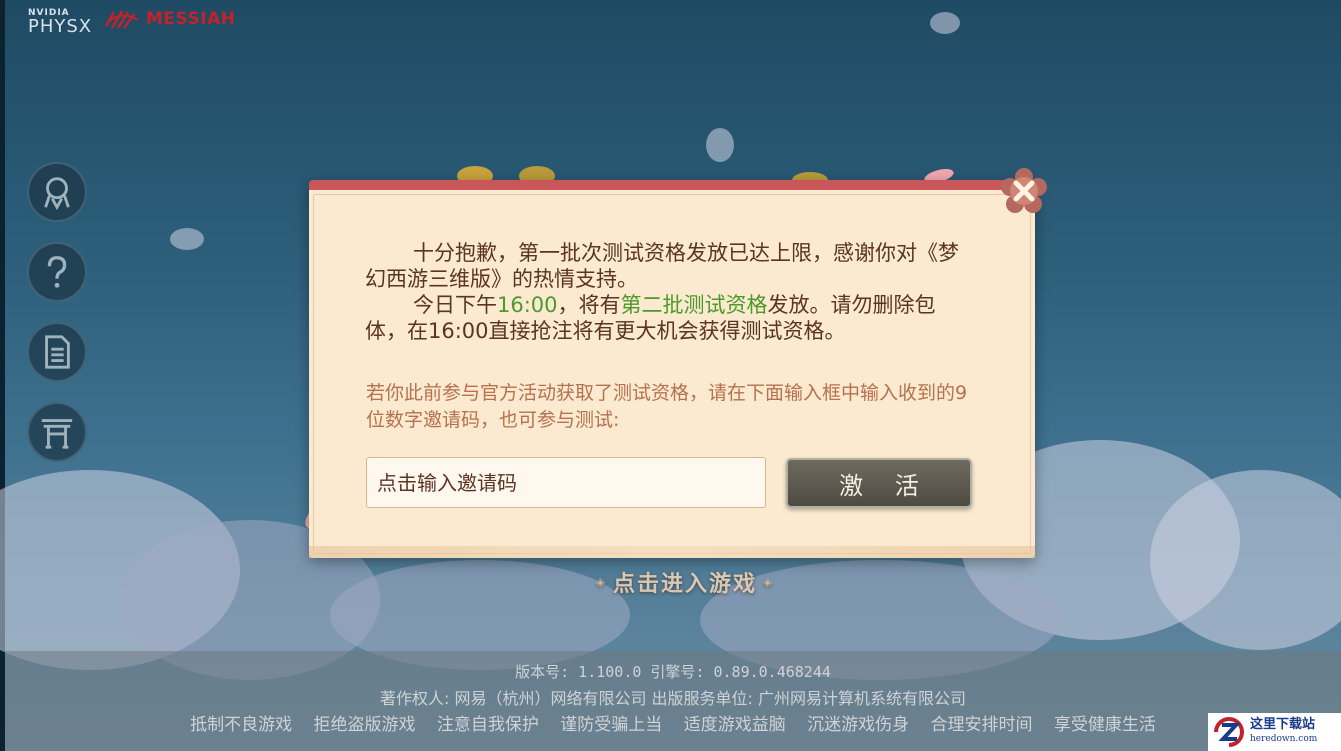 This screenshot has height=751, width=1341. What do you see at coordinates (60, 26) in the screenshot?
I see `physx-logo-text: PHYSX` at bounding box center [60, 26].